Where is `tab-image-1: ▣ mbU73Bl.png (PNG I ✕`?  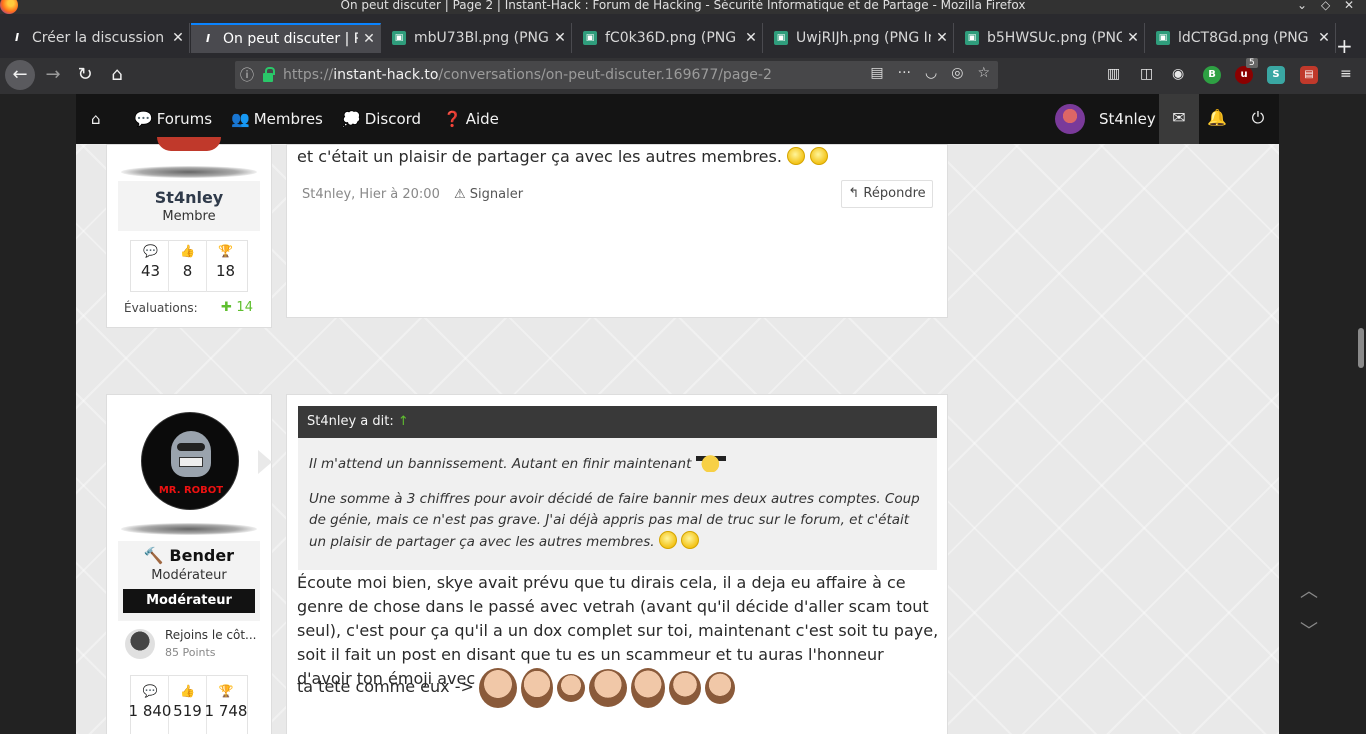 tab-image-1: ▣ mbU73Bl.png (PNG I ✕ is located at coordinates (477, 38).